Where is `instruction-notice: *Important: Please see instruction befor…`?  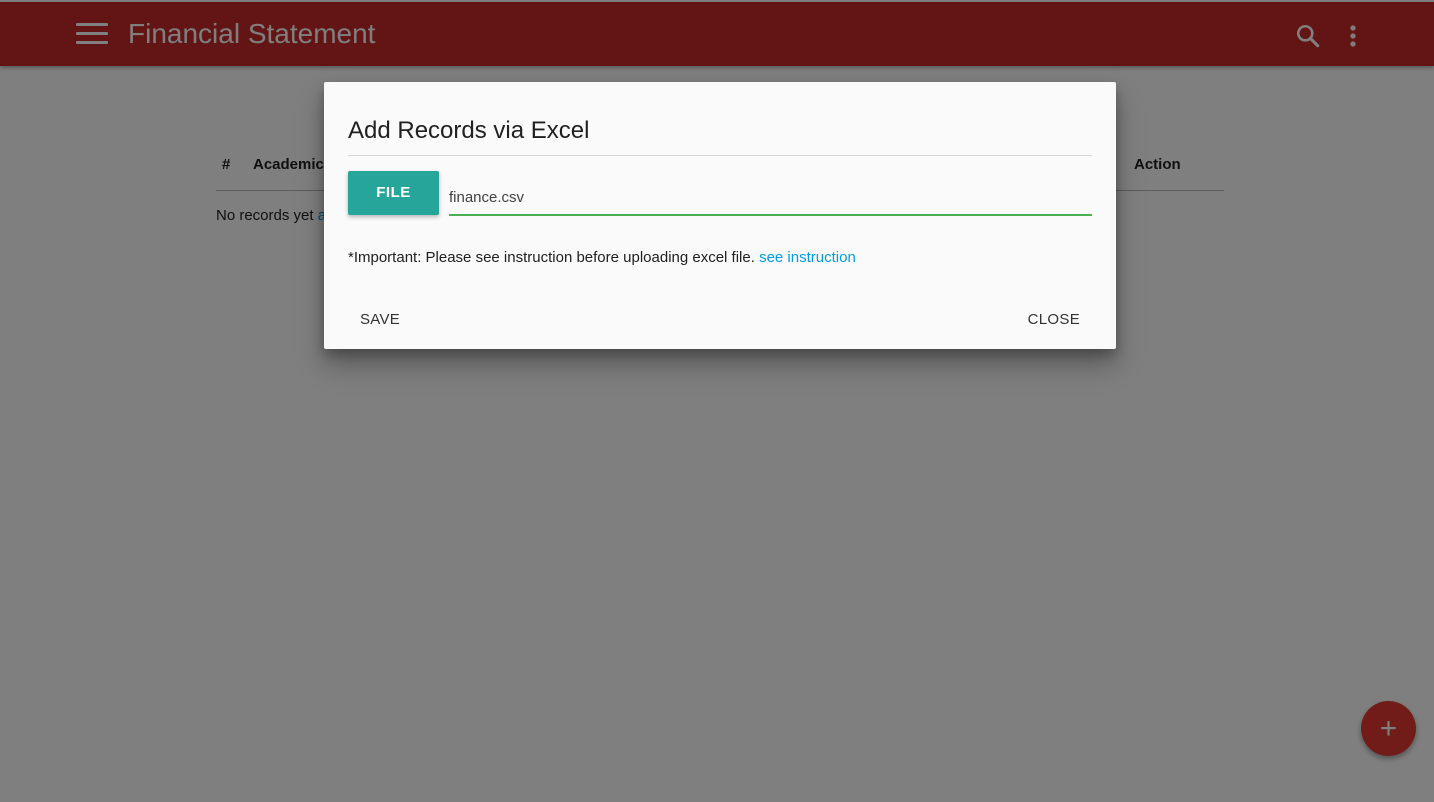 instruction-notice: *Important: Please see instruction befor… is located at coordinates (602, 257).